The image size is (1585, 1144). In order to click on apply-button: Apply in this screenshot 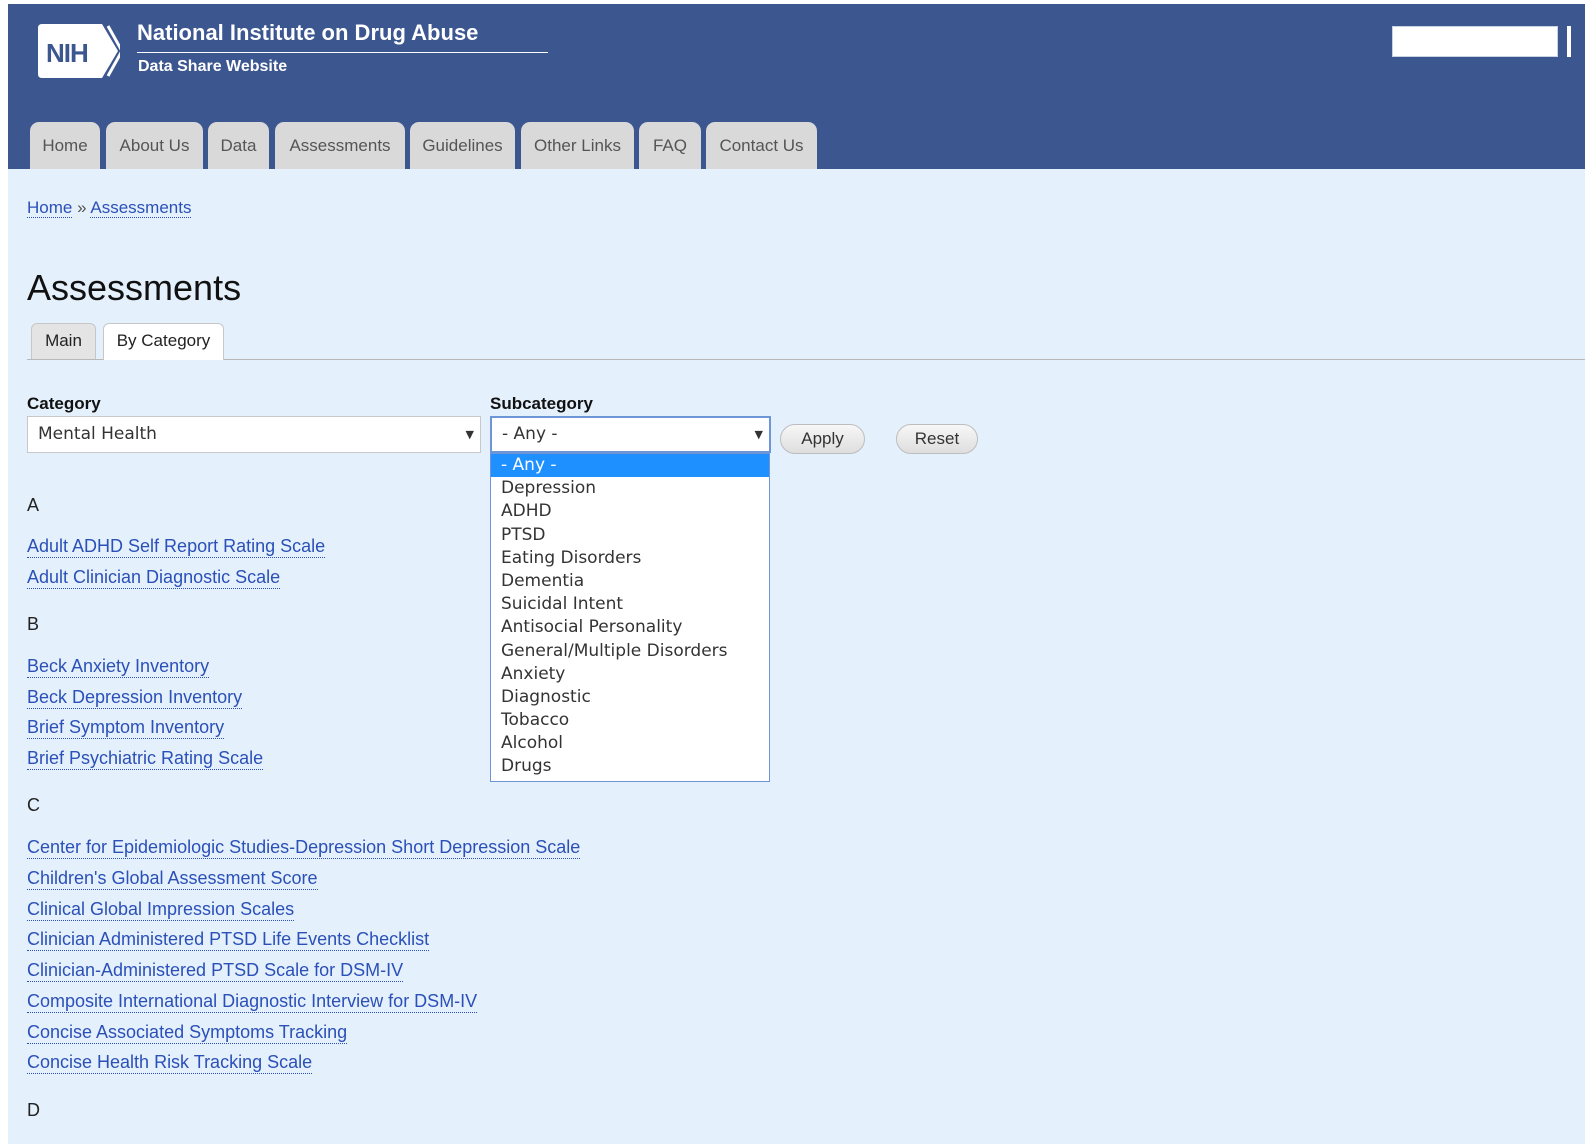, I will do `click(822, 439)`.